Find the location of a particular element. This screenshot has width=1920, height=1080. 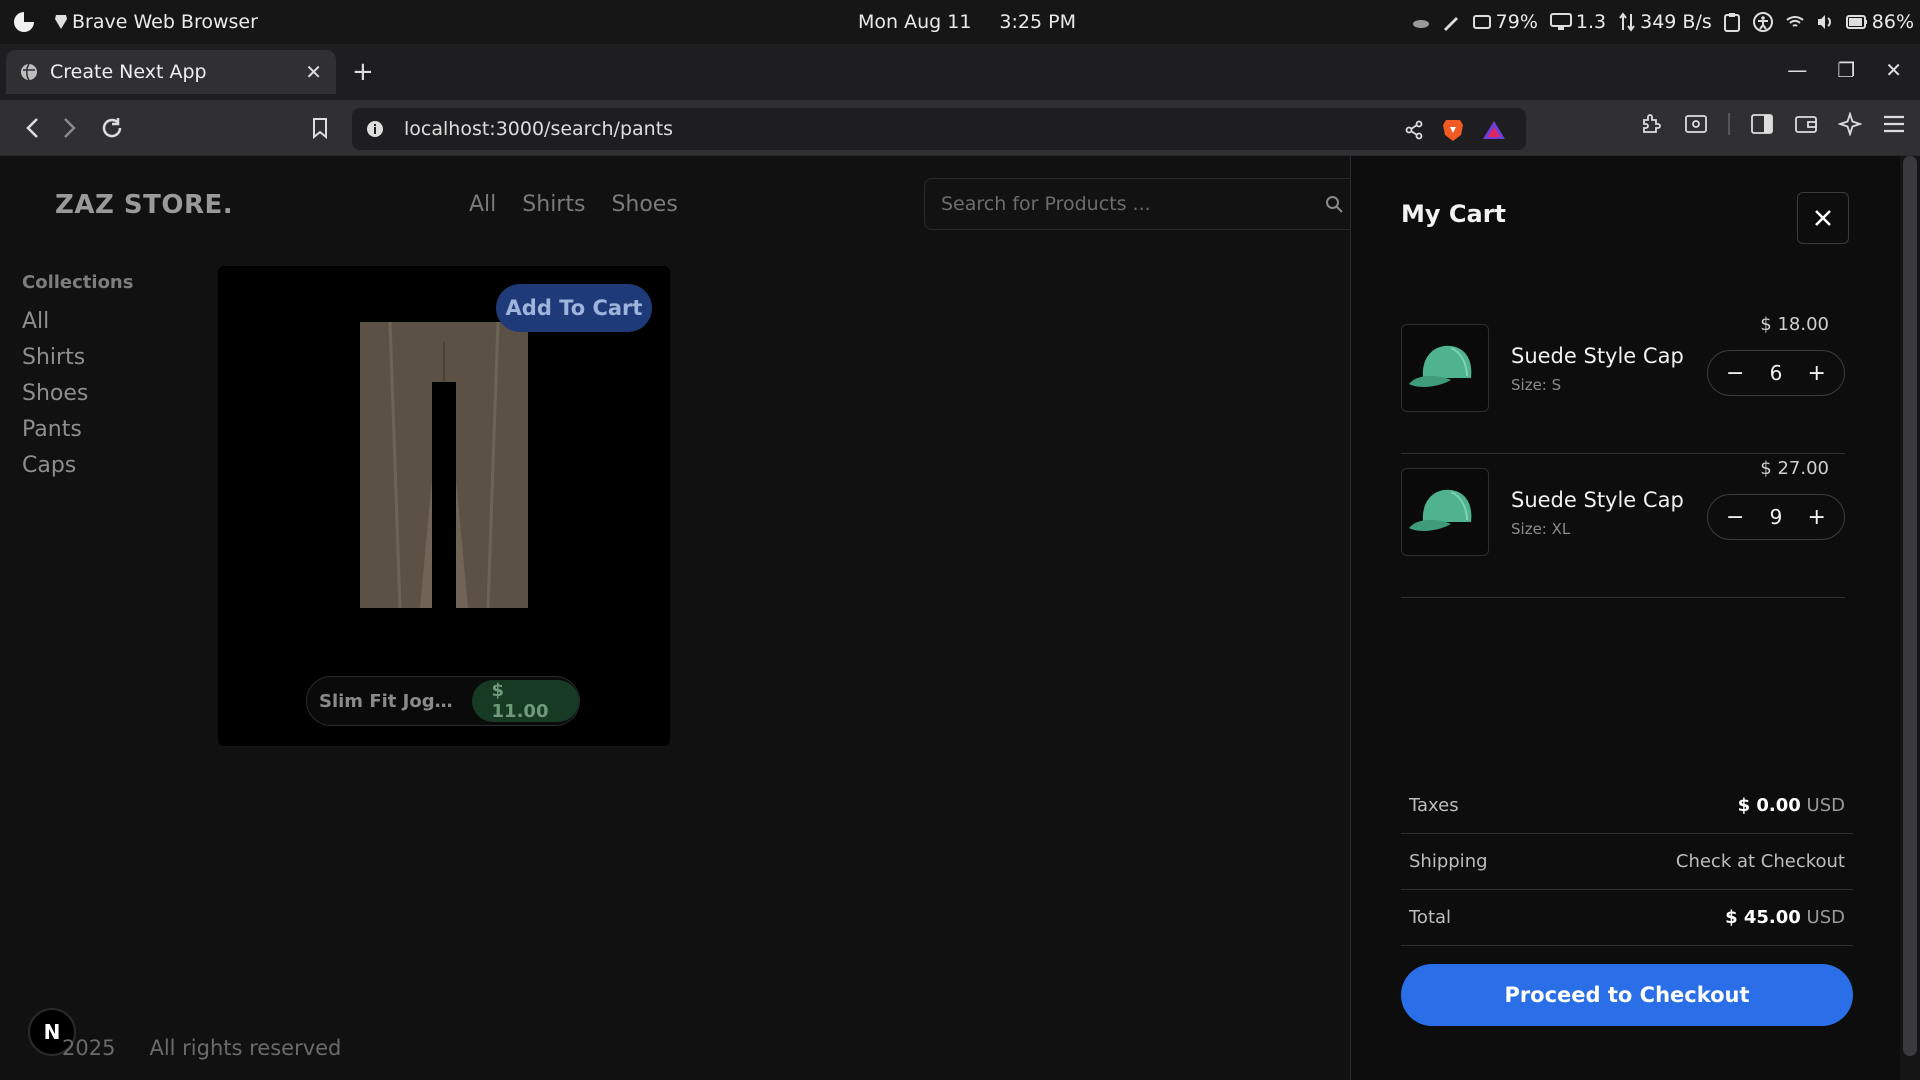

network-indicator: 349 B/s is located at coordinates (1665, 22).